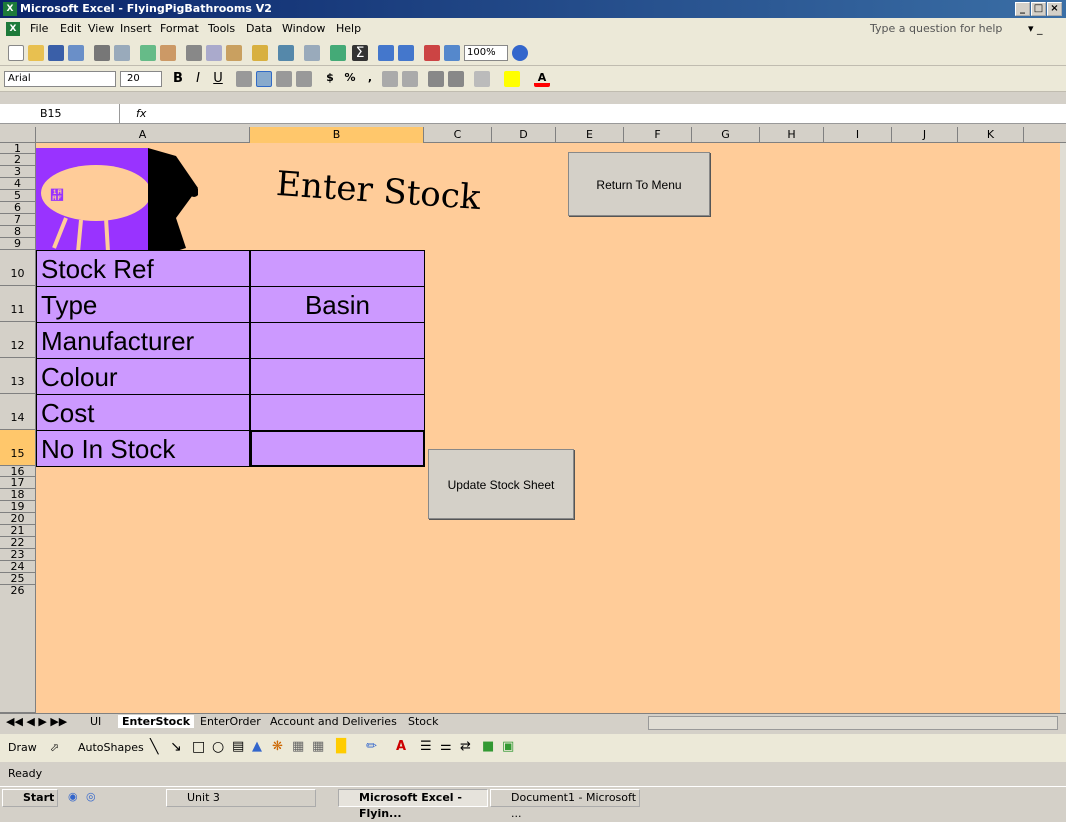  Describe the element at coordinates (360, 53) in the screenshot. I see `autosum-icon: Σ` at that location.